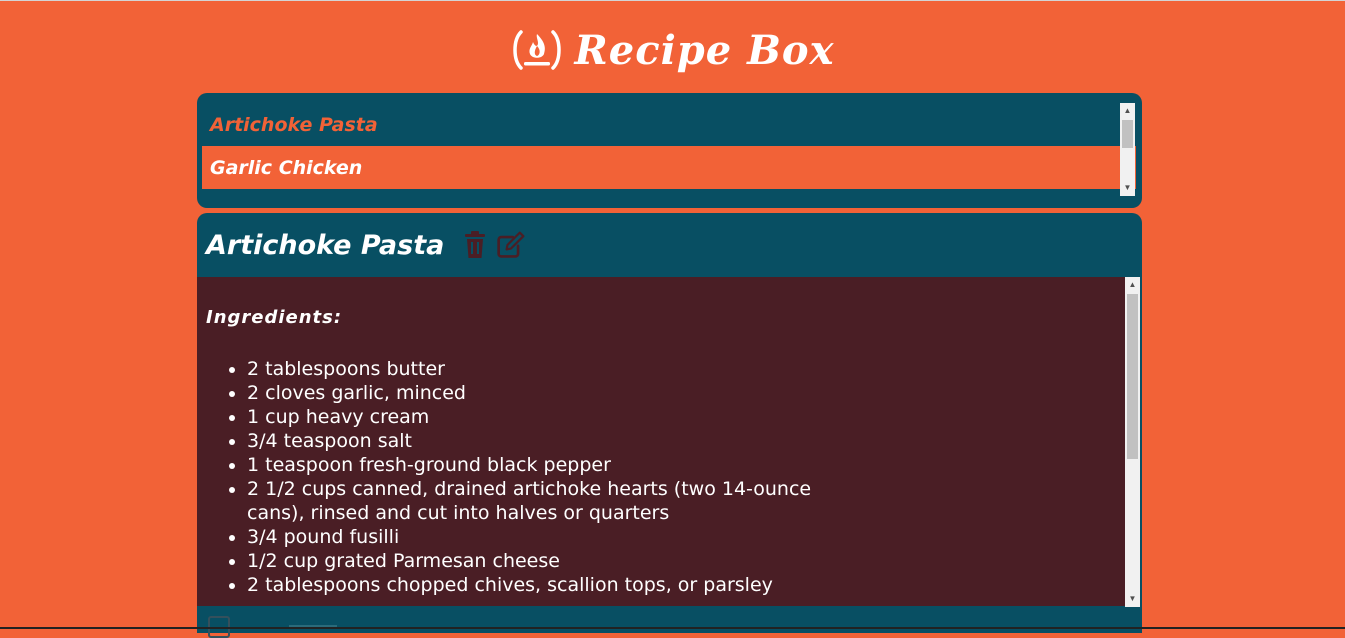 Image resolution: width=1345 pixels, height=638 pixels. I want to click on ingredient-item: 3/4 pound fusilli, so click(557, 537).